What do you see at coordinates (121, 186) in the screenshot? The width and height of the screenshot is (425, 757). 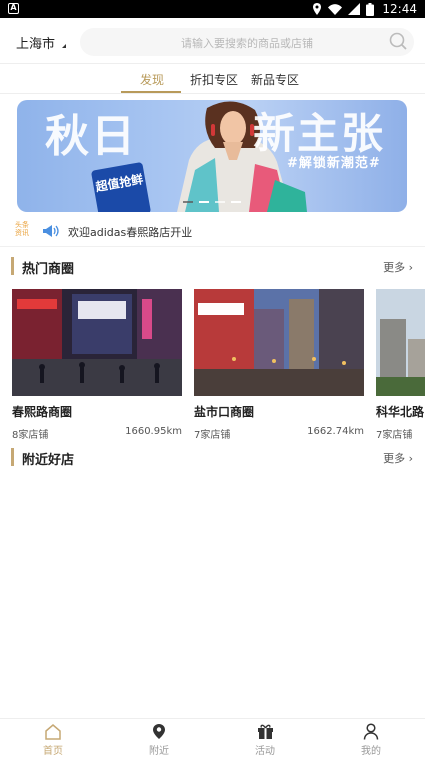 I see `banner-badge: 超值抢鲜` at bounding box center [121, 186].